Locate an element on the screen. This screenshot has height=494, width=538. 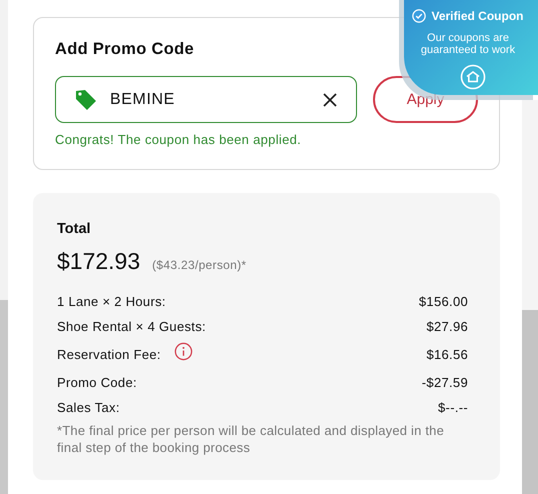
line-label: 1 Lane × 2 Hours: is located at coordinates (111, 301).